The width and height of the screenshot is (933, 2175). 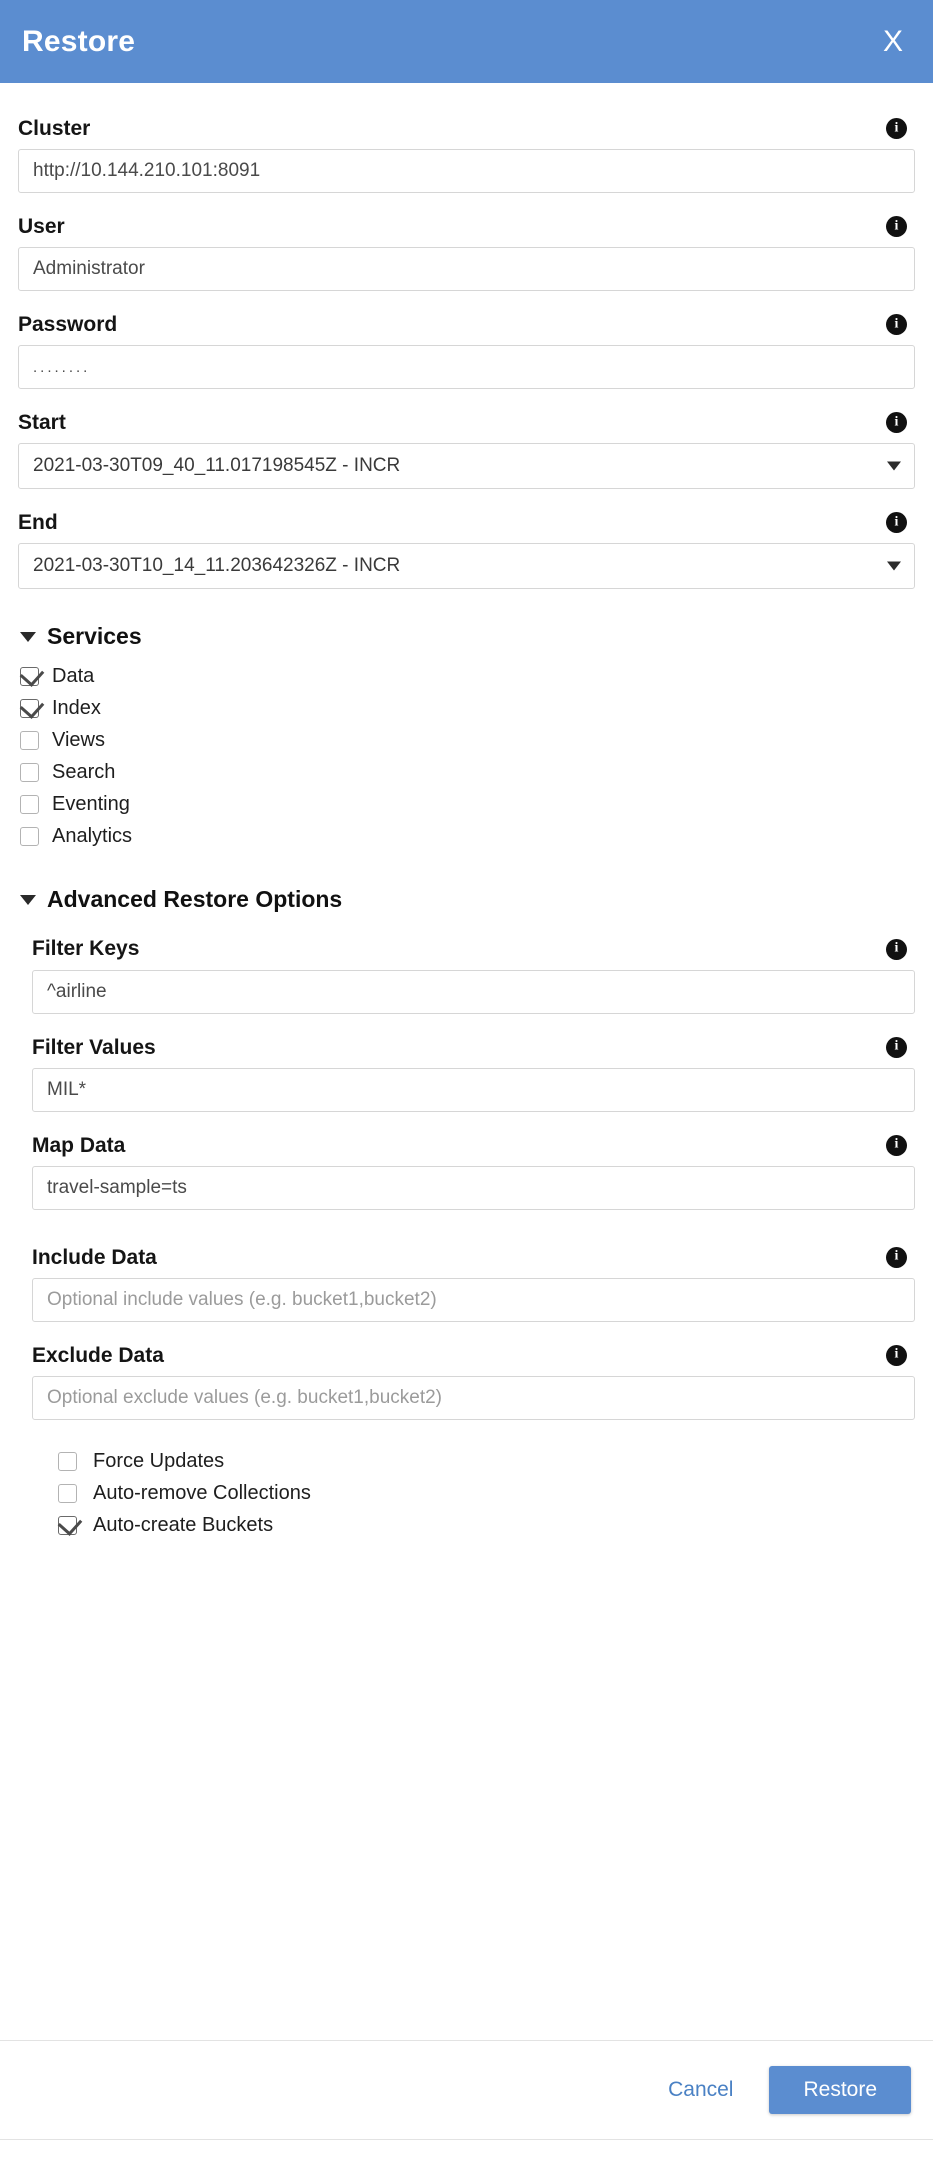 What do you see at coordinates (893, 42) in the screenshot?
I see `close-icon: X` at bounding box center [893, 42].